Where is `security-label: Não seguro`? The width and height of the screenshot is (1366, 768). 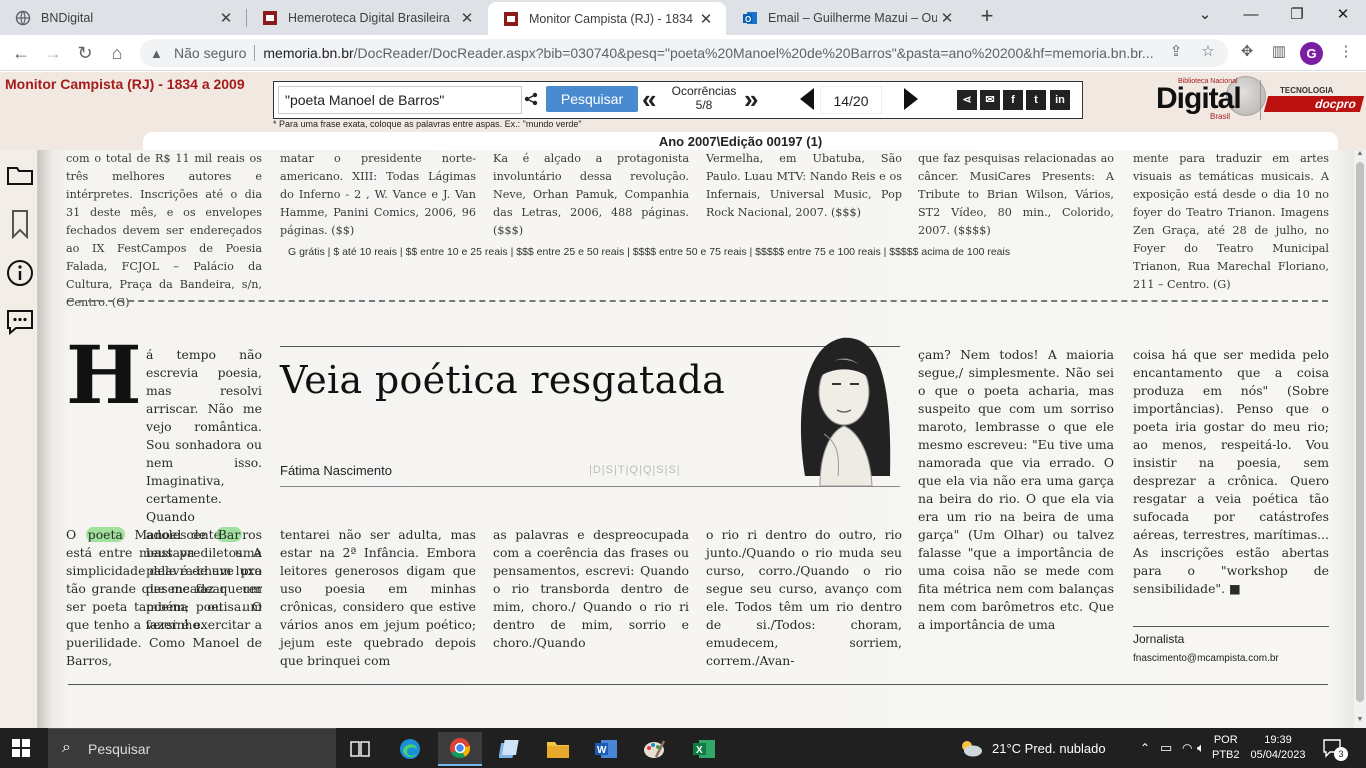
security-label: Não seguro is located at coordinates (210, 53).